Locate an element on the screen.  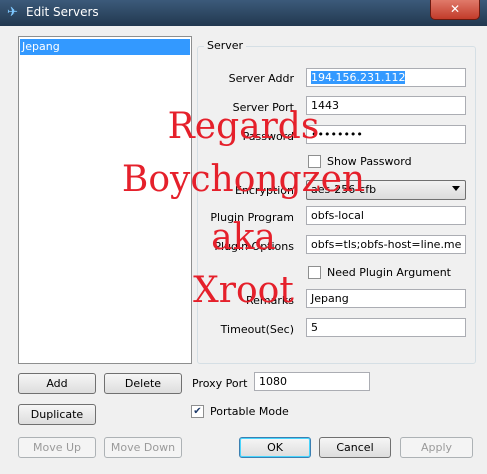
duplicate-button: Duplicate is located at coordinates (57, 414).